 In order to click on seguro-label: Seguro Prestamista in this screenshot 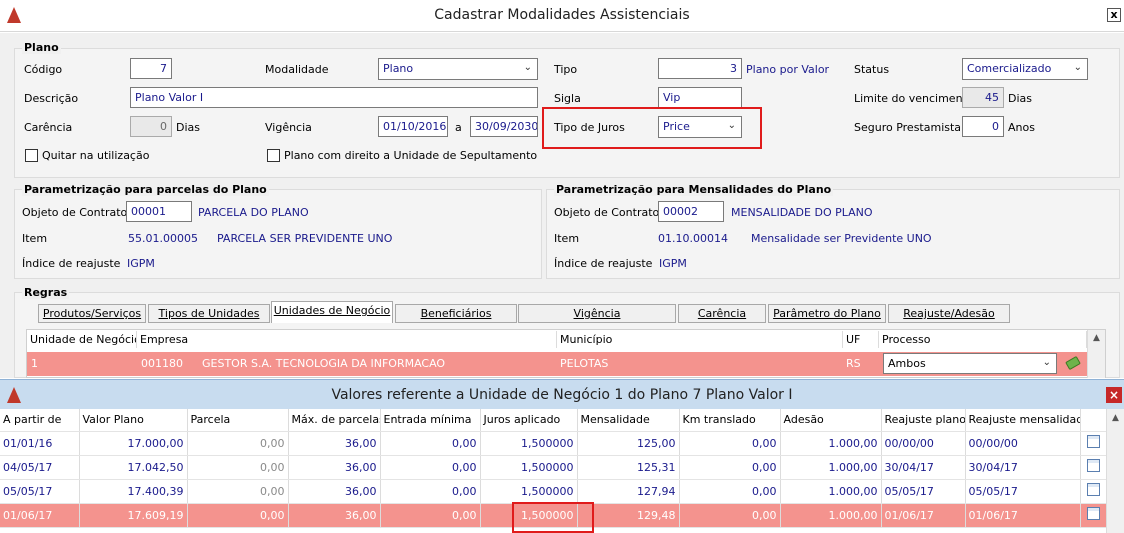, I will do `click(908, 127)`.